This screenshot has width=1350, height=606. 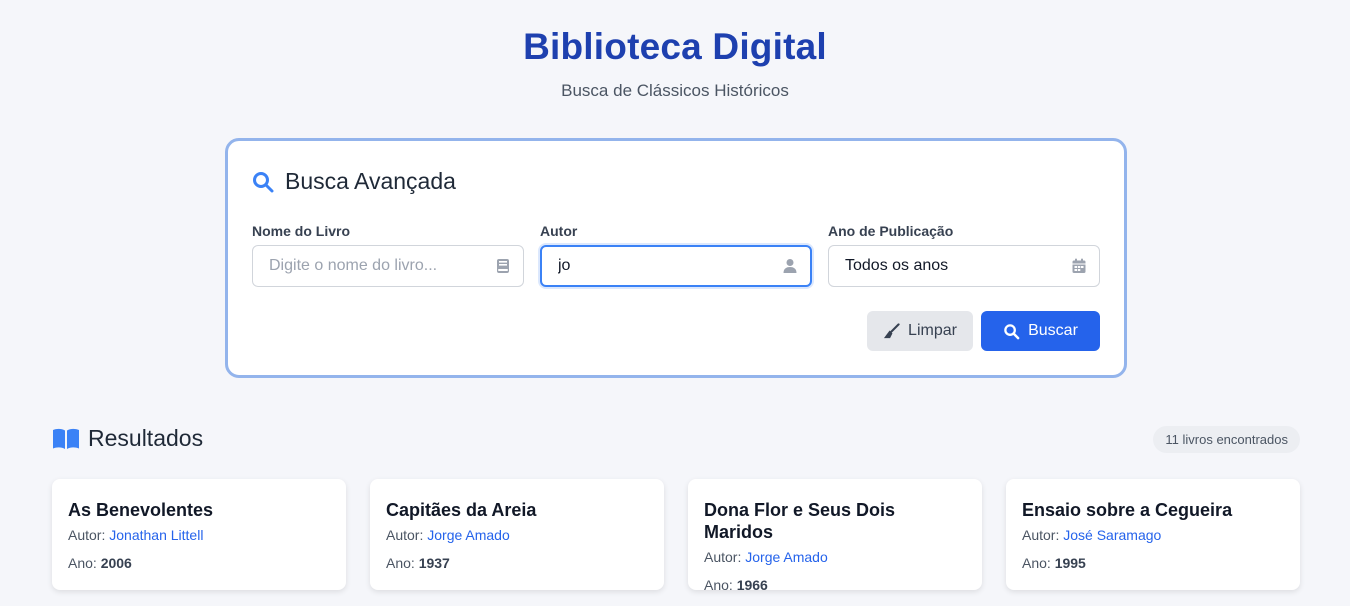 I want to click on search-button: Buscar, so click(x=1040, y=331).